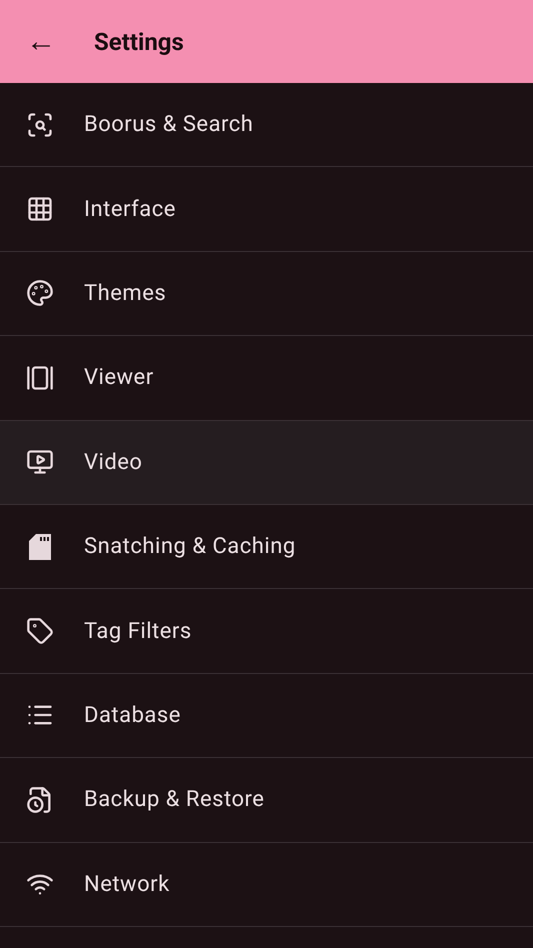  What do you see at coordinates (127, 884) in the screenshot?
I see `settings-item-label: Network` at bounding box center [127, 884].